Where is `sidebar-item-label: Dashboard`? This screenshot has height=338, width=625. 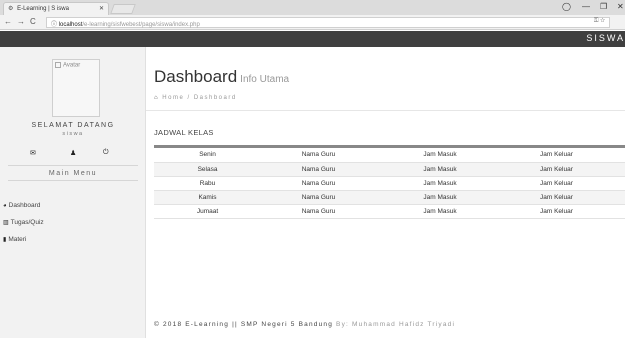
sidebar-item-label: Dashboard is located at coordinates (24, 205).